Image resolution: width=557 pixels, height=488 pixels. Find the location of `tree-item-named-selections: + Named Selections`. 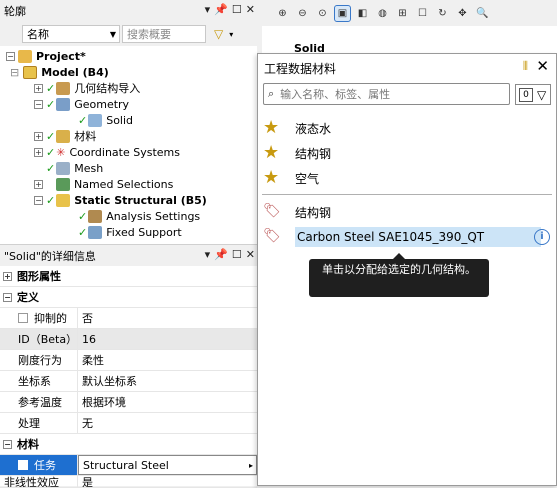

tree-item-named-selections: + Named Selections is located at coordinates (103, 184).